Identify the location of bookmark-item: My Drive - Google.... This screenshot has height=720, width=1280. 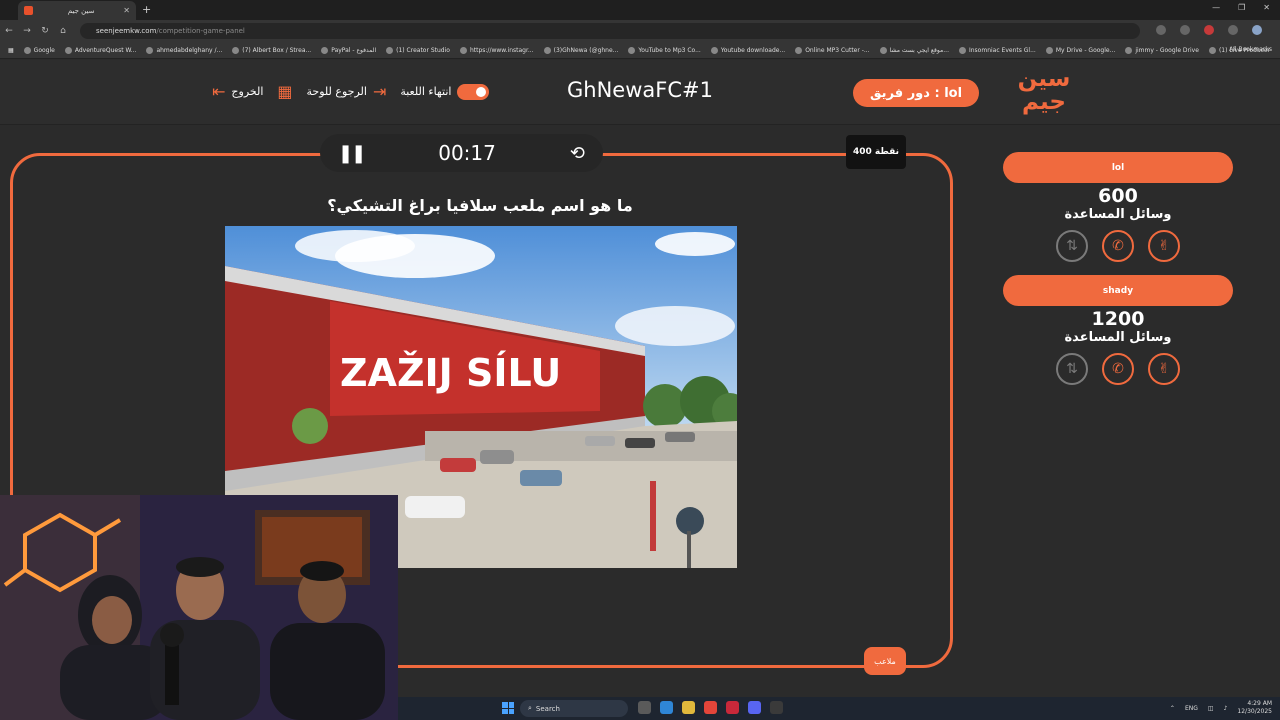
(1080, 50).